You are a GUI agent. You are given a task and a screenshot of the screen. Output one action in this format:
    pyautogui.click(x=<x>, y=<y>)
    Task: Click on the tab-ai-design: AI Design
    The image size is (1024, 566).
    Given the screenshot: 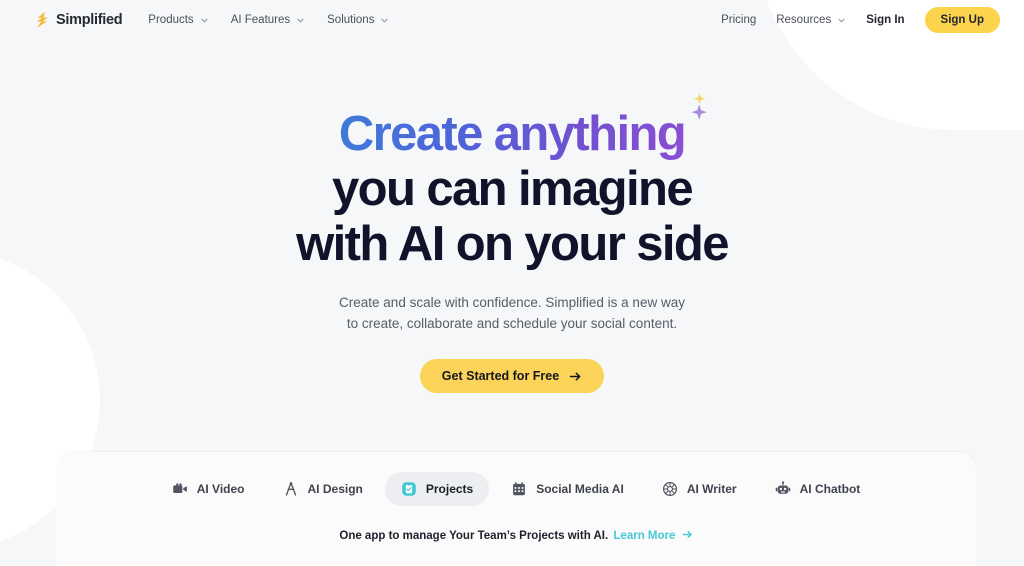 What is the action you would take?
    pyautogui.click(x=323, y=489)
    